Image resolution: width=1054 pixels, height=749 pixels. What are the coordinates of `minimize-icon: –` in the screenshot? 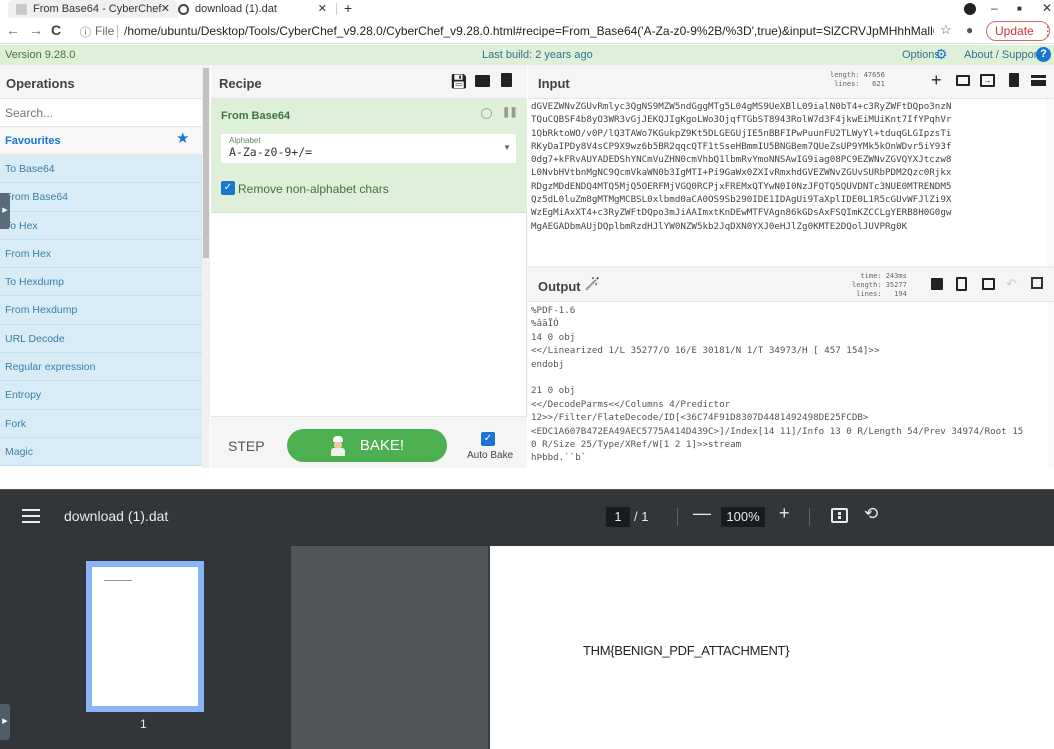 It's located at (994, 8).